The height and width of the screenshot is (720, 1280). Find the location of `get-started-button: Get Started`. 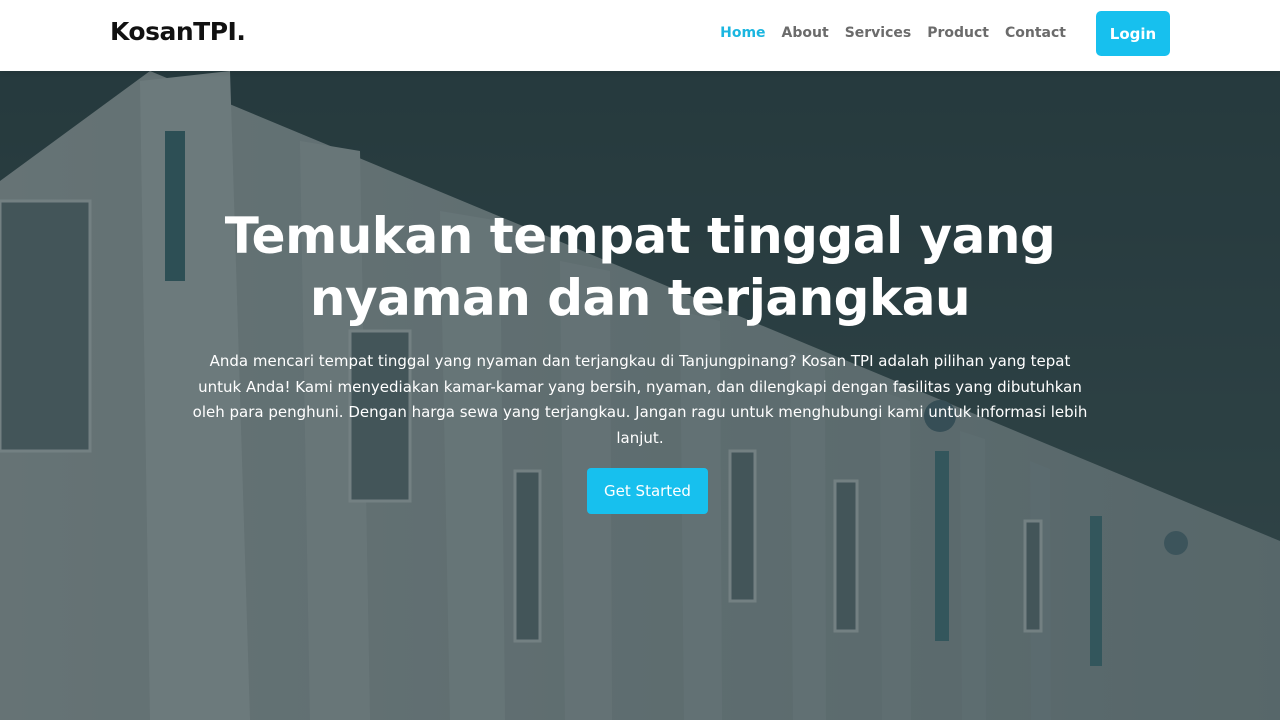

get-started-button: Get Started is located at coordinates (647, 491).